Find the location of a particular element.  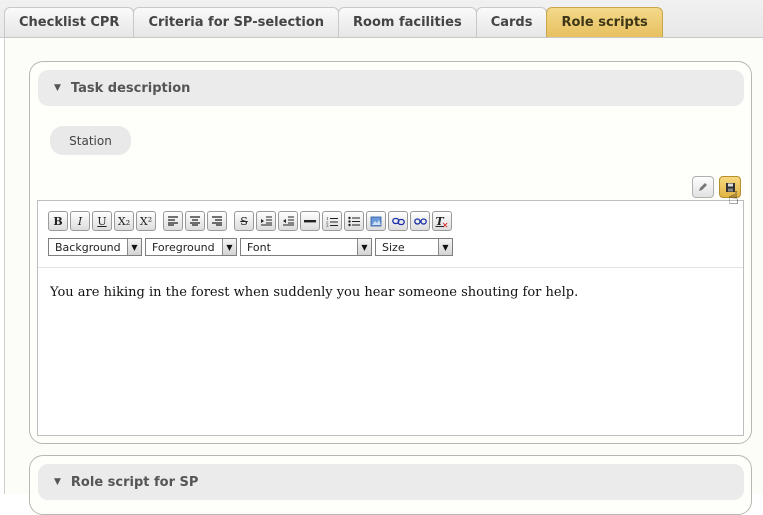

ordered-list-button: 123 is located at coordinates (332, 221).